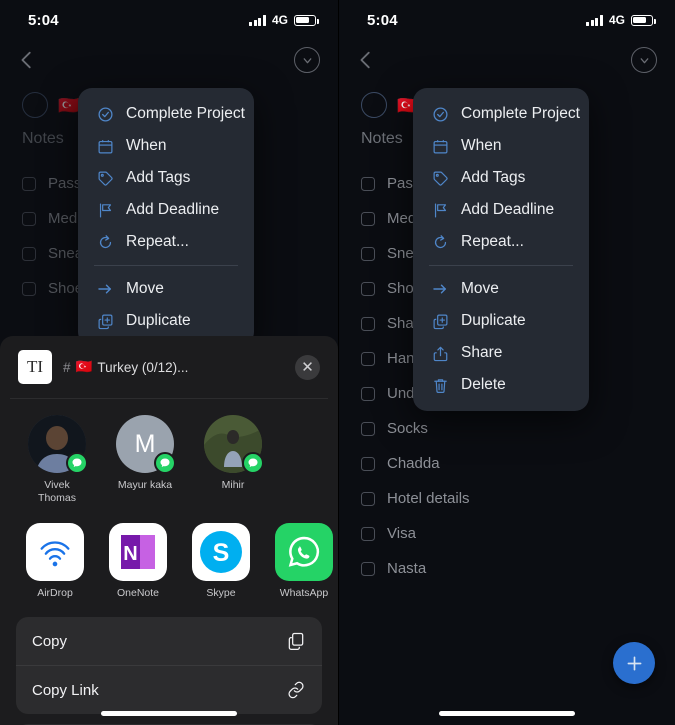 The width and height of the screenshot is (675, 725). Describe the element at coordinates (407, 428) in the screenshot. I see `task-label: Socks` at that location.